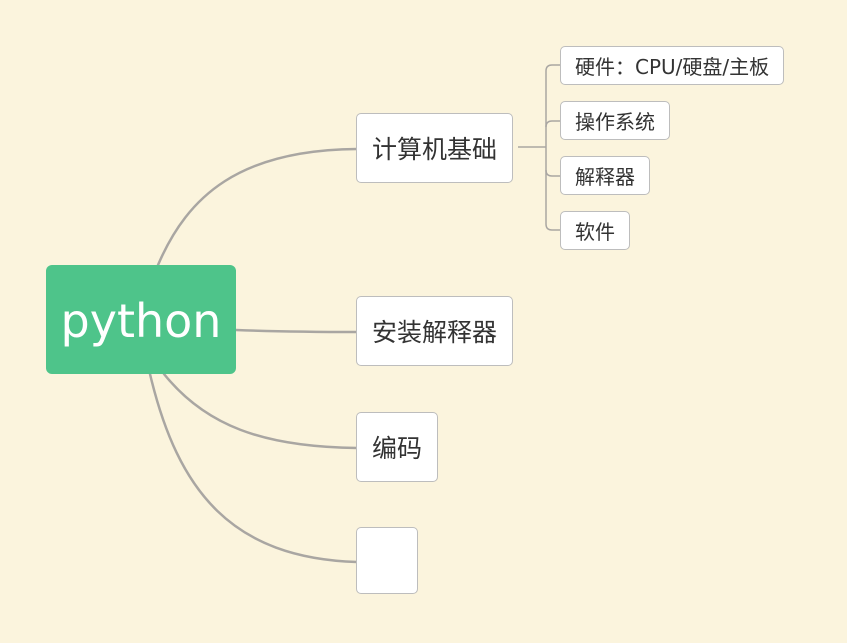  What do you see at coordinates (553, 147) in the screenshot?
I see `connector-subtopic-bracket` at bounding box center [553, 147].